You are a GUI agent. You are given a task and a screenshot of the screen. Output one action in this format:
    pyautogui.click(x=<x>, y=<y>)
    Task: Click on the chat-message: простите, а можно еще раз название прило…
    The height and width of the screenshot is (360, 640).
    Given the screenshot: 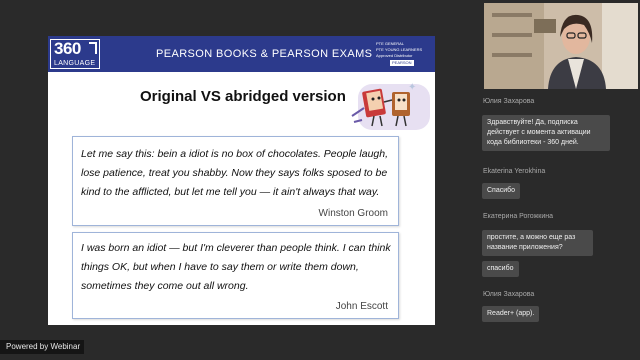 What is the action you would take?
    pyautogui.click(x=537, y=243)
    